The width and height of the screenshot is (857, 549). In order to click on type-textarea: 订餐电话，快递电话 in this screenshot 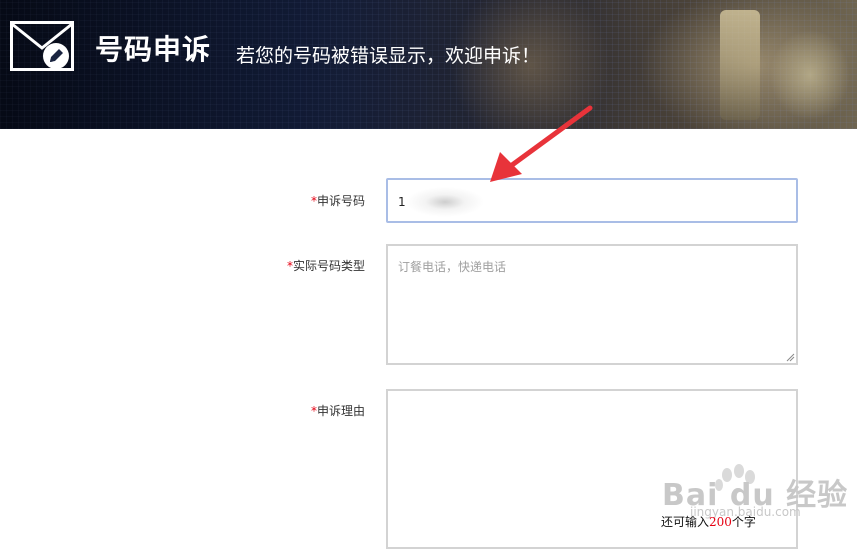, I will do `click(592, 304)`.